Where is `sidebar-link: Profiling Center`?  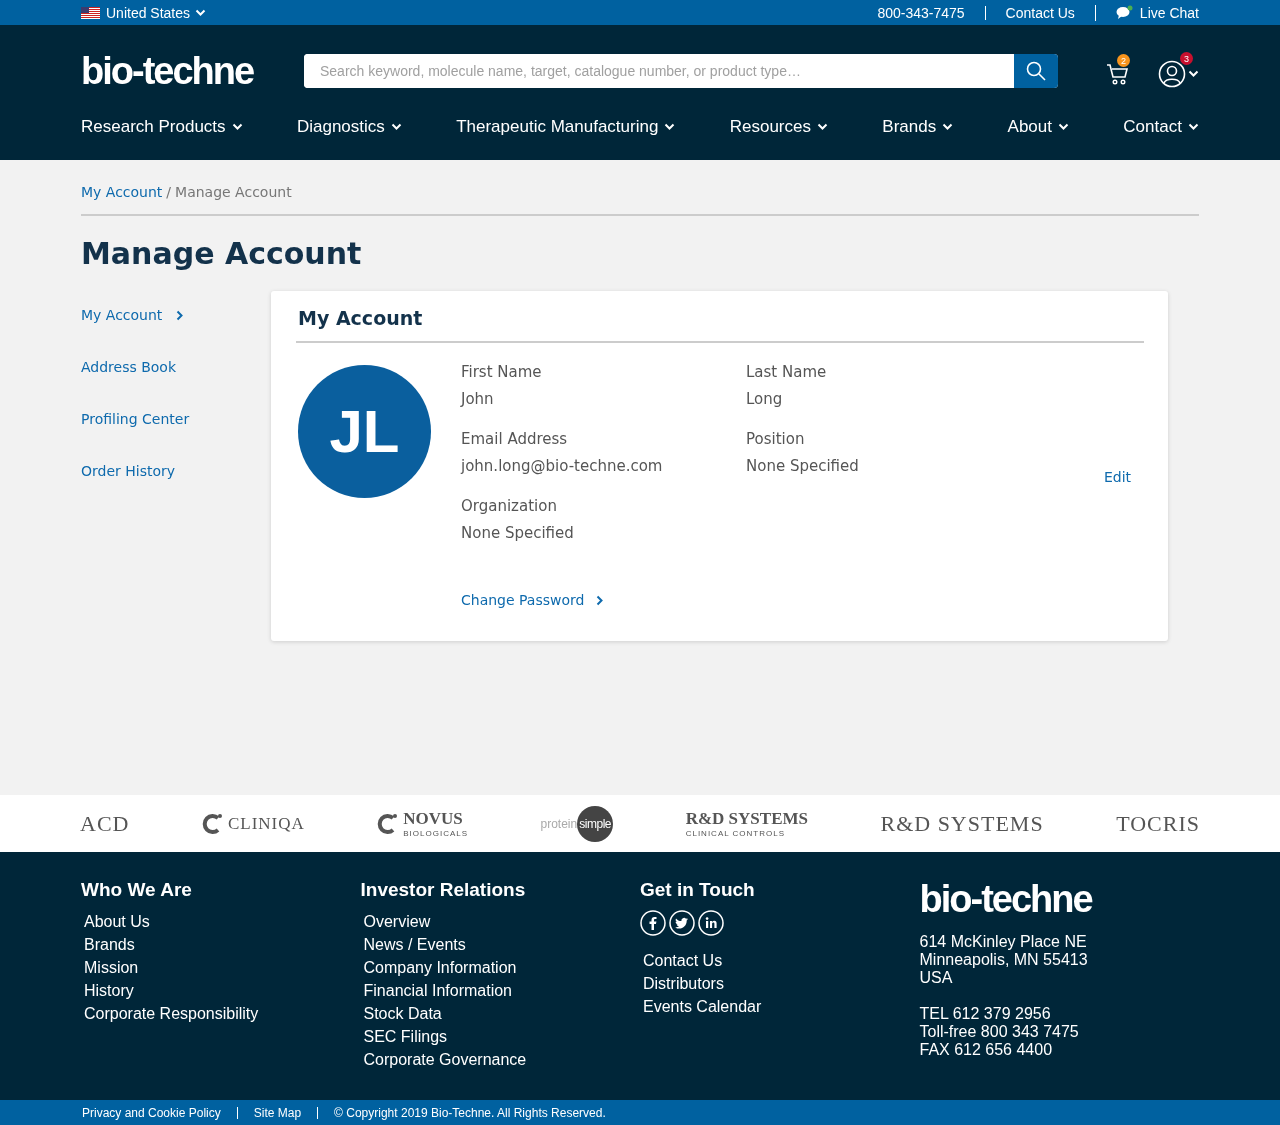
sidebar-link: Profiling Center is located at coordinates (135, 419).